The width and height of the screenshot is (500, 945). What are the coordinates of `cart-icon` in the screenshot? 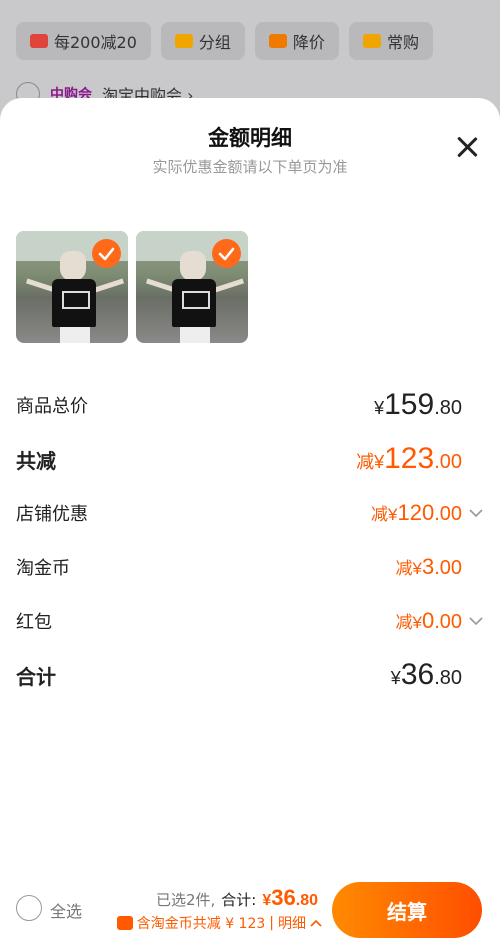 It's located at (371, 41).